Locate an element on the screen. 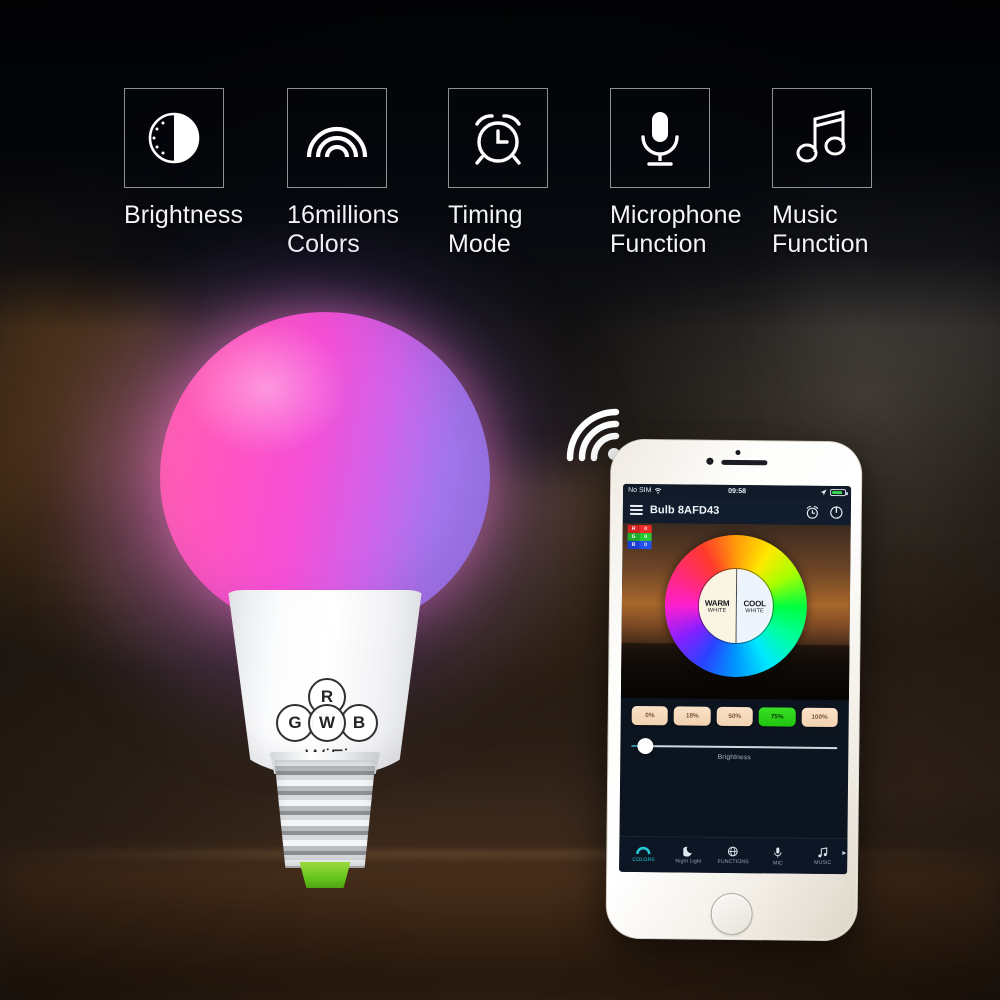 This screenshot has height=1000, width=1000. home-button is located at coordinates (731, 914).